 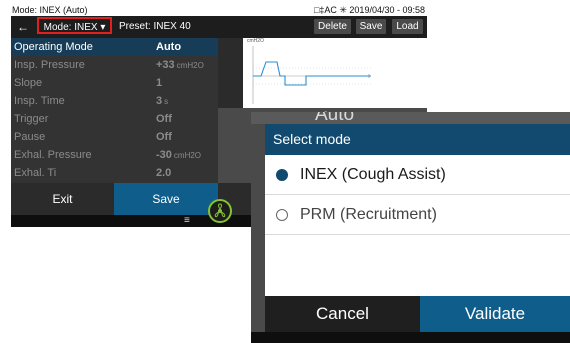 I want to click on param-row-insp-time: Insp. Time 3s, so click(x=114, y=101).